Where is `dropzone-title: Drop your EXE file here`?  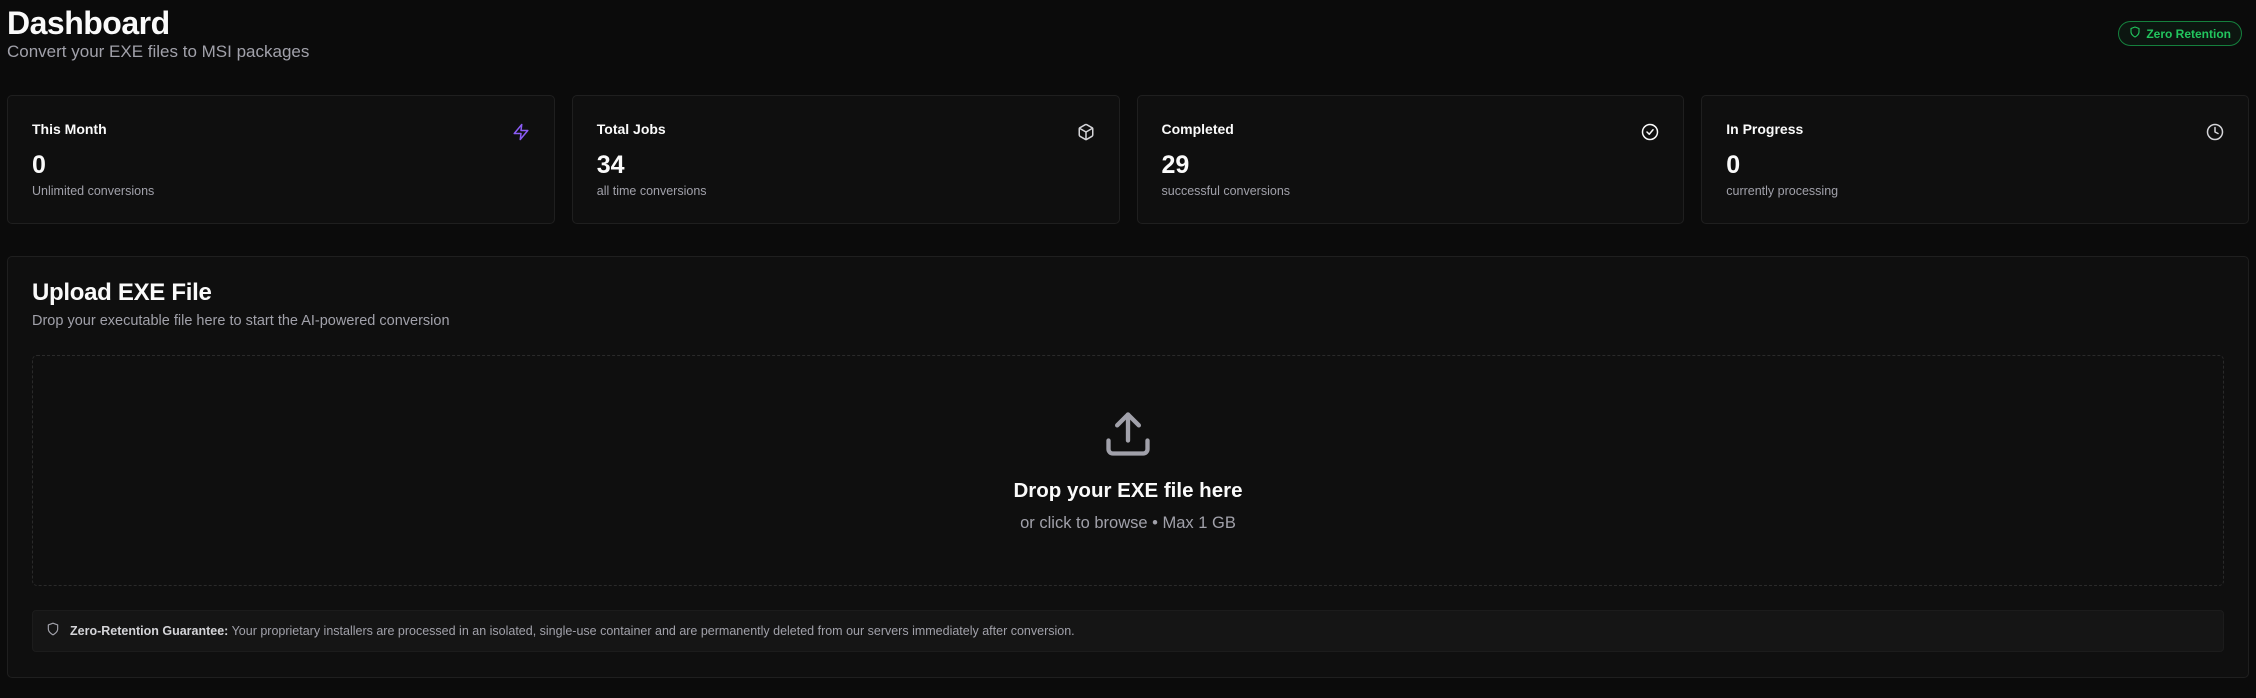
dropzone-title: Drop your EXE file here is located at coordinates (1128, 490).